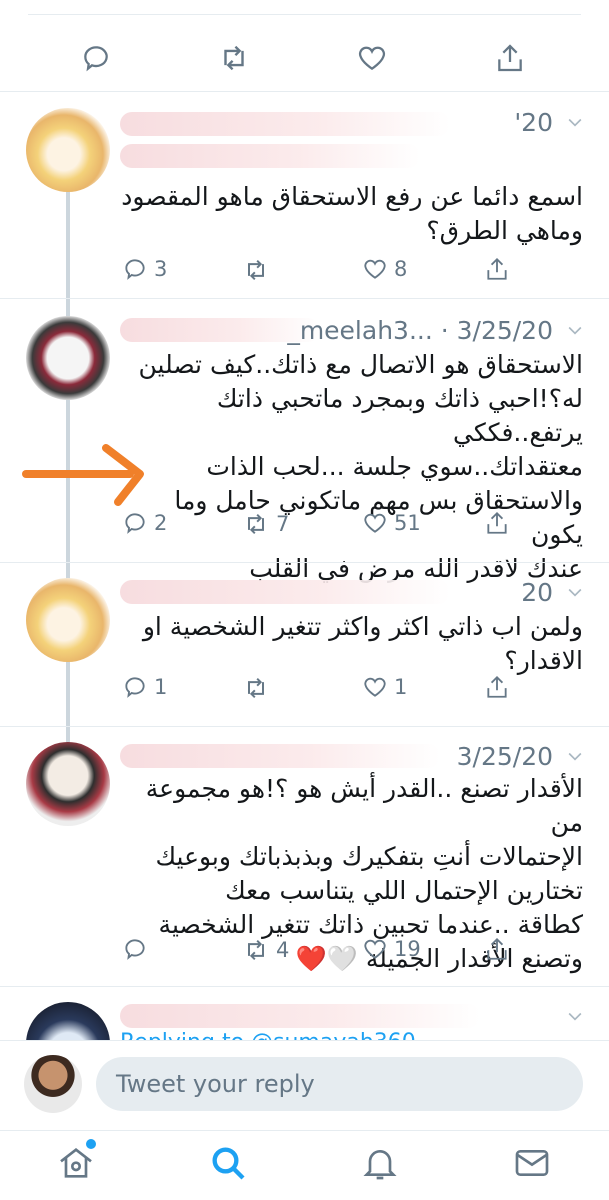 Image resolution: width=609 pixels, height=1200 pixels. I want to click on tweet-meta: _meelah3... · 3/25/20, so click(420, 330).